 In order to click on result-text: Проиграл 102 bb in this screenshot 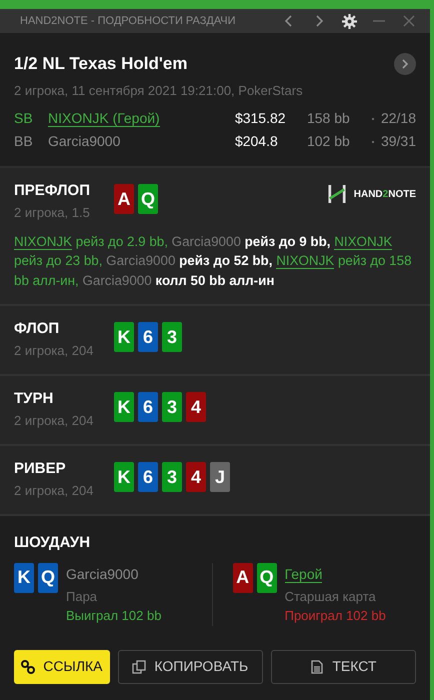, I will do `click(335, 616)`.